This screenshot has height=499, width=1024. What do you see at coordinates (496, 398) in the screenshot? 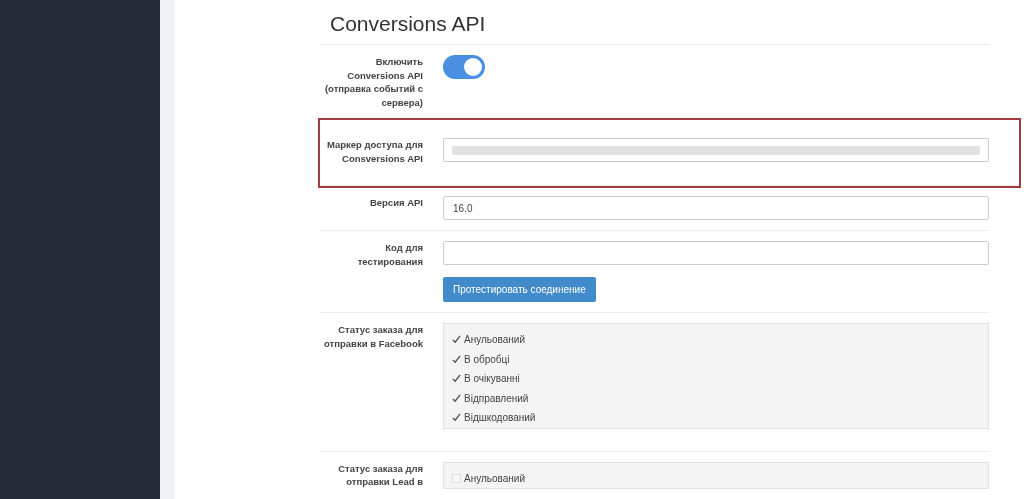
I see `checkbox-label: Відправлений` at bounding box center [496, 398].